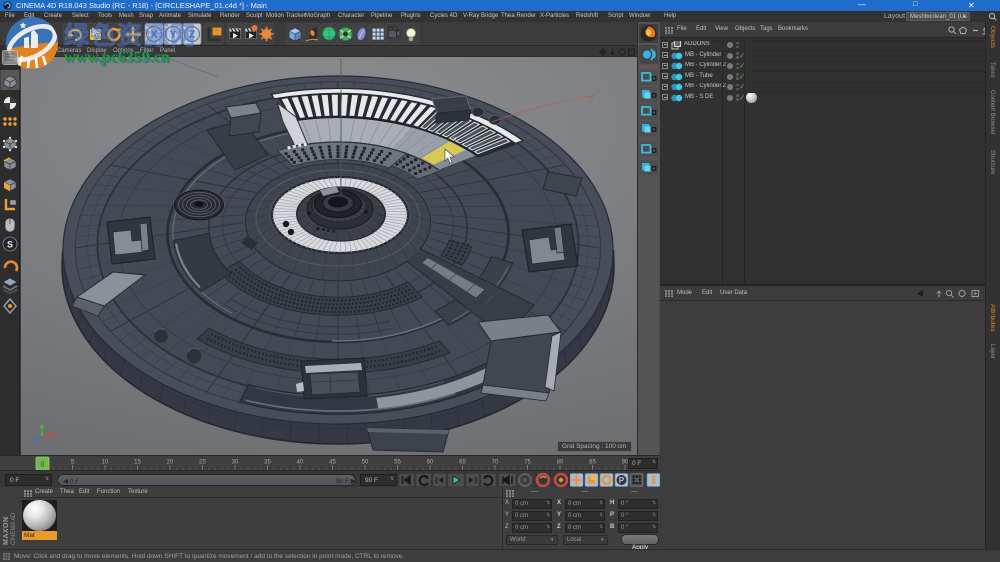 This screenshot has height=562, width=1000. I want to click on svg-text: 60, so click(430, 463).